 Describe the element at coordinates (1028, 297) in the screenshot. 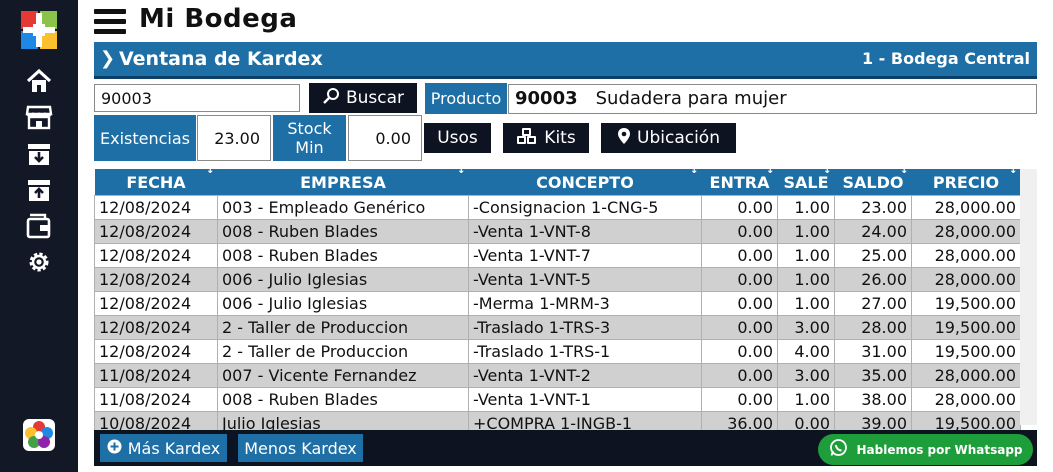

I see `table-scrollbar` at that location.